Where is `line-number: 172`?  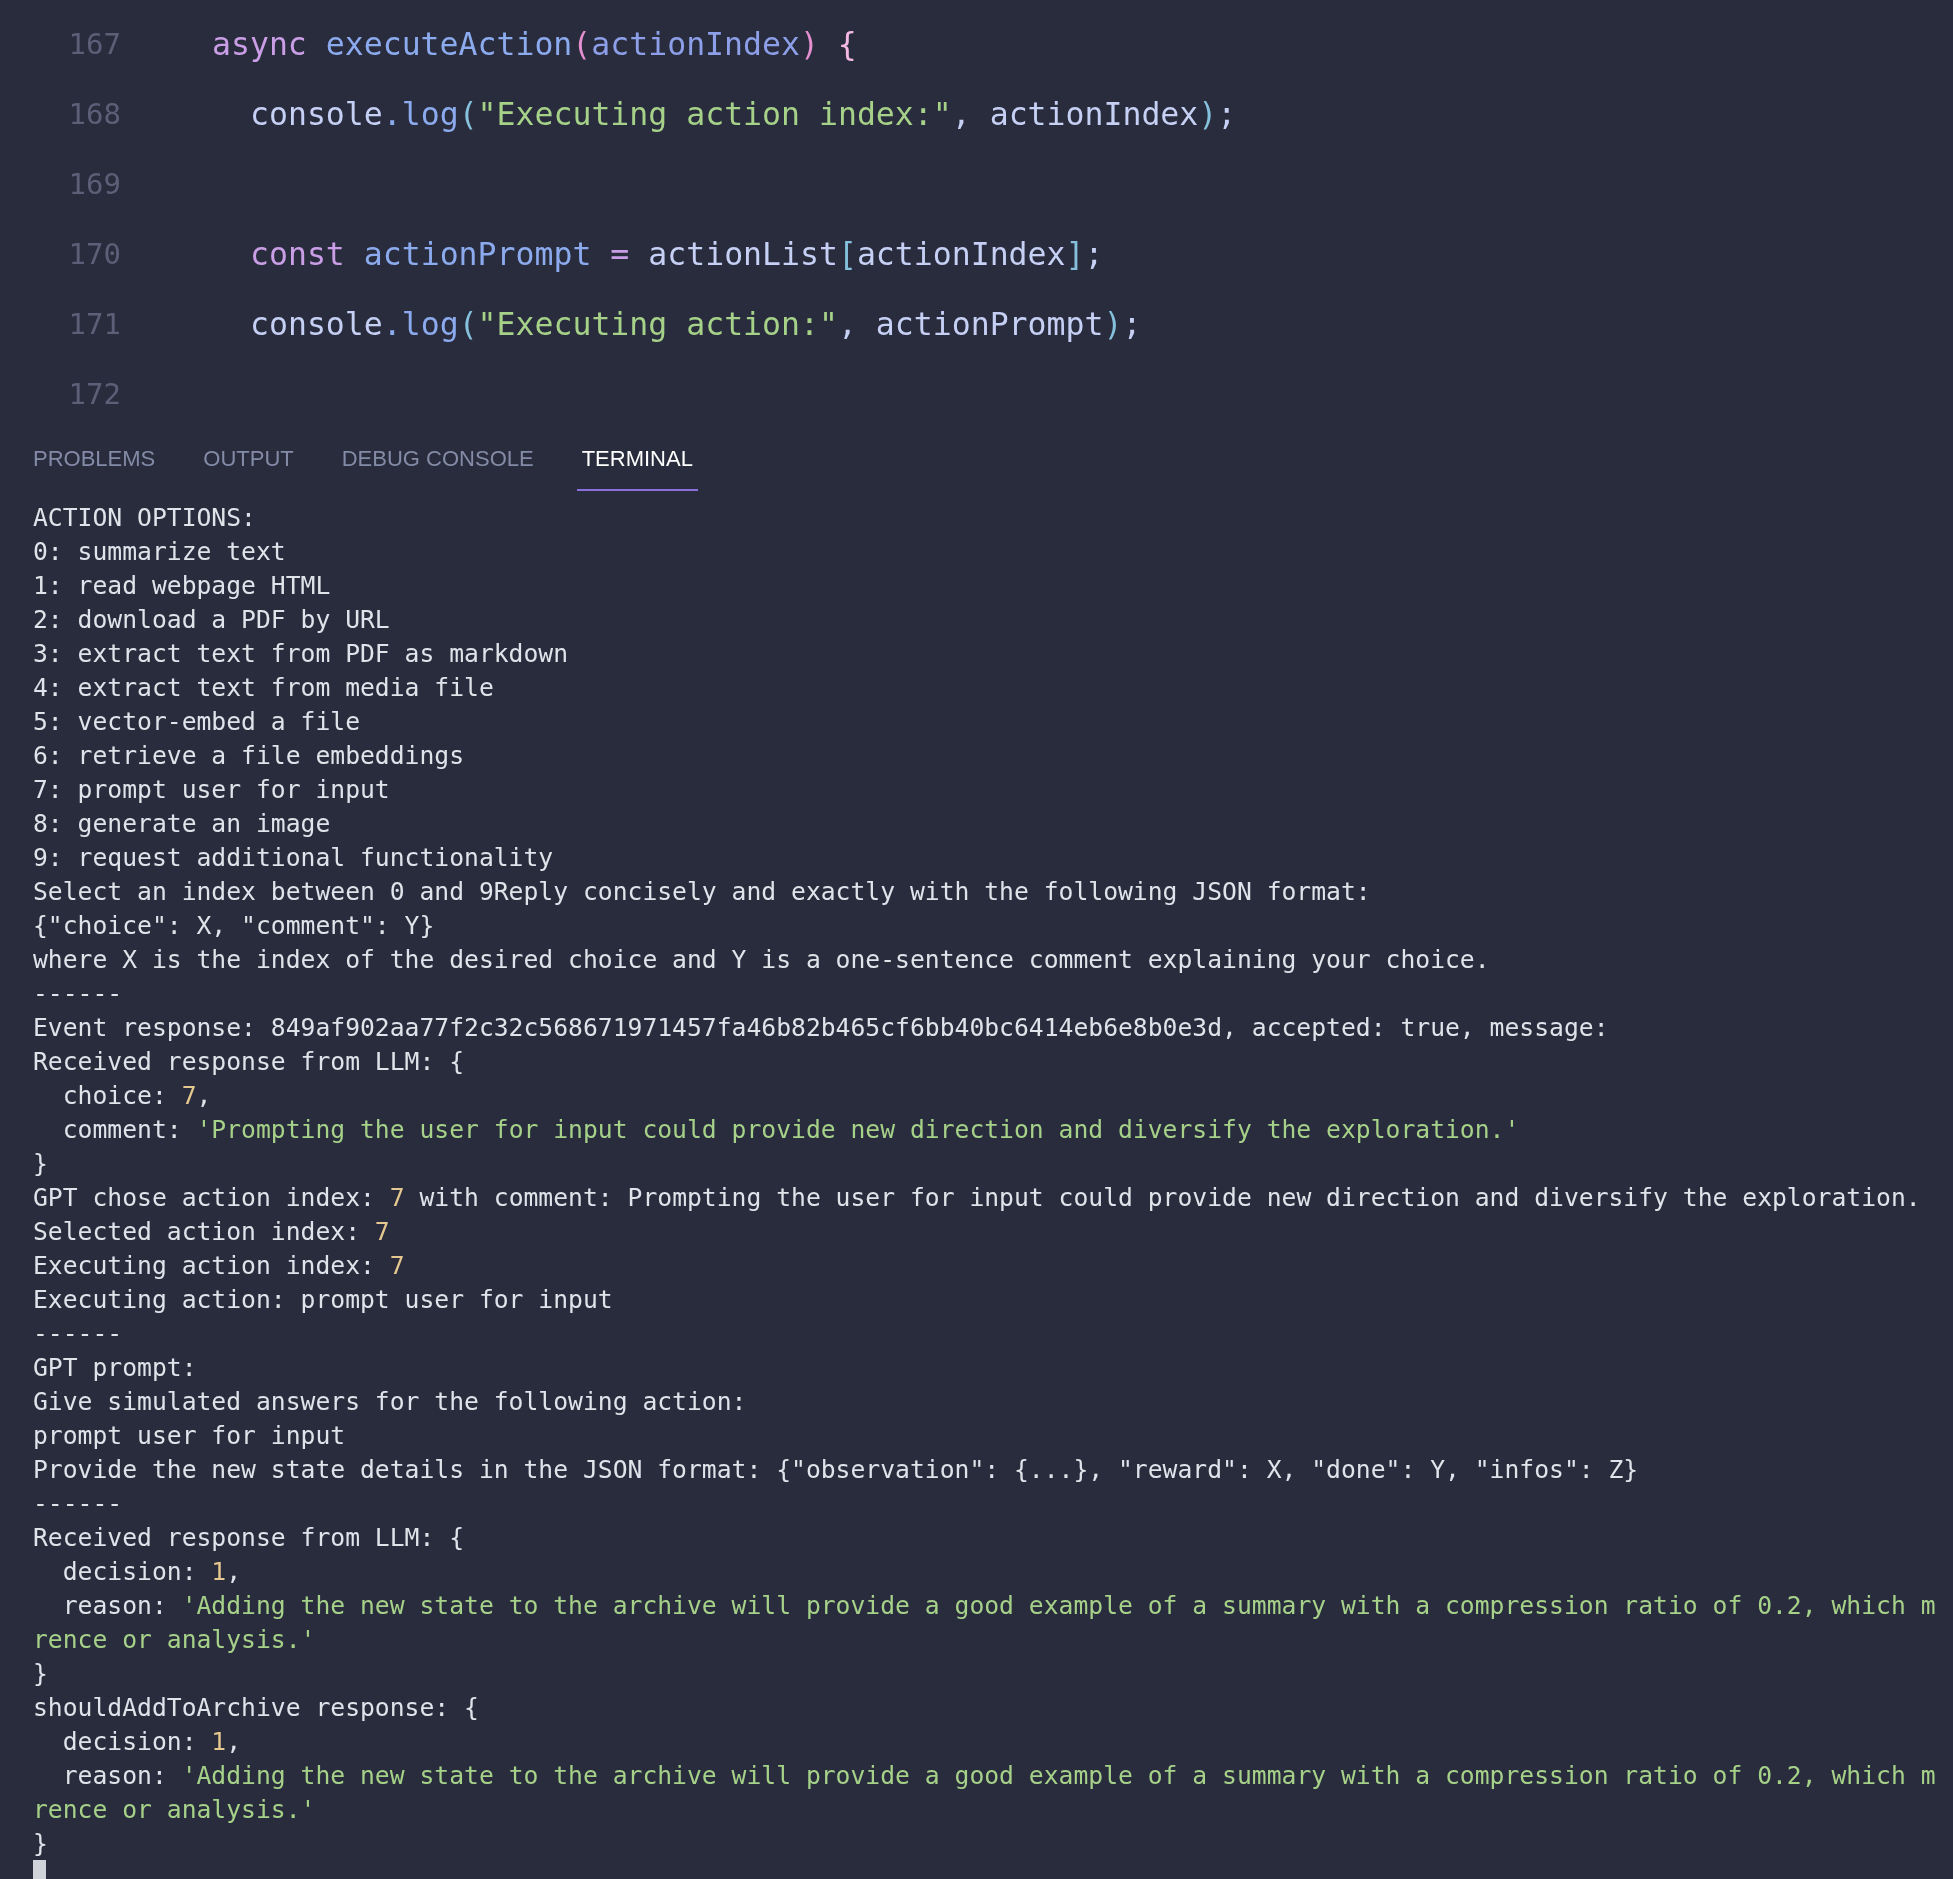
line-number: 172 is located at coordinates (94, 394).